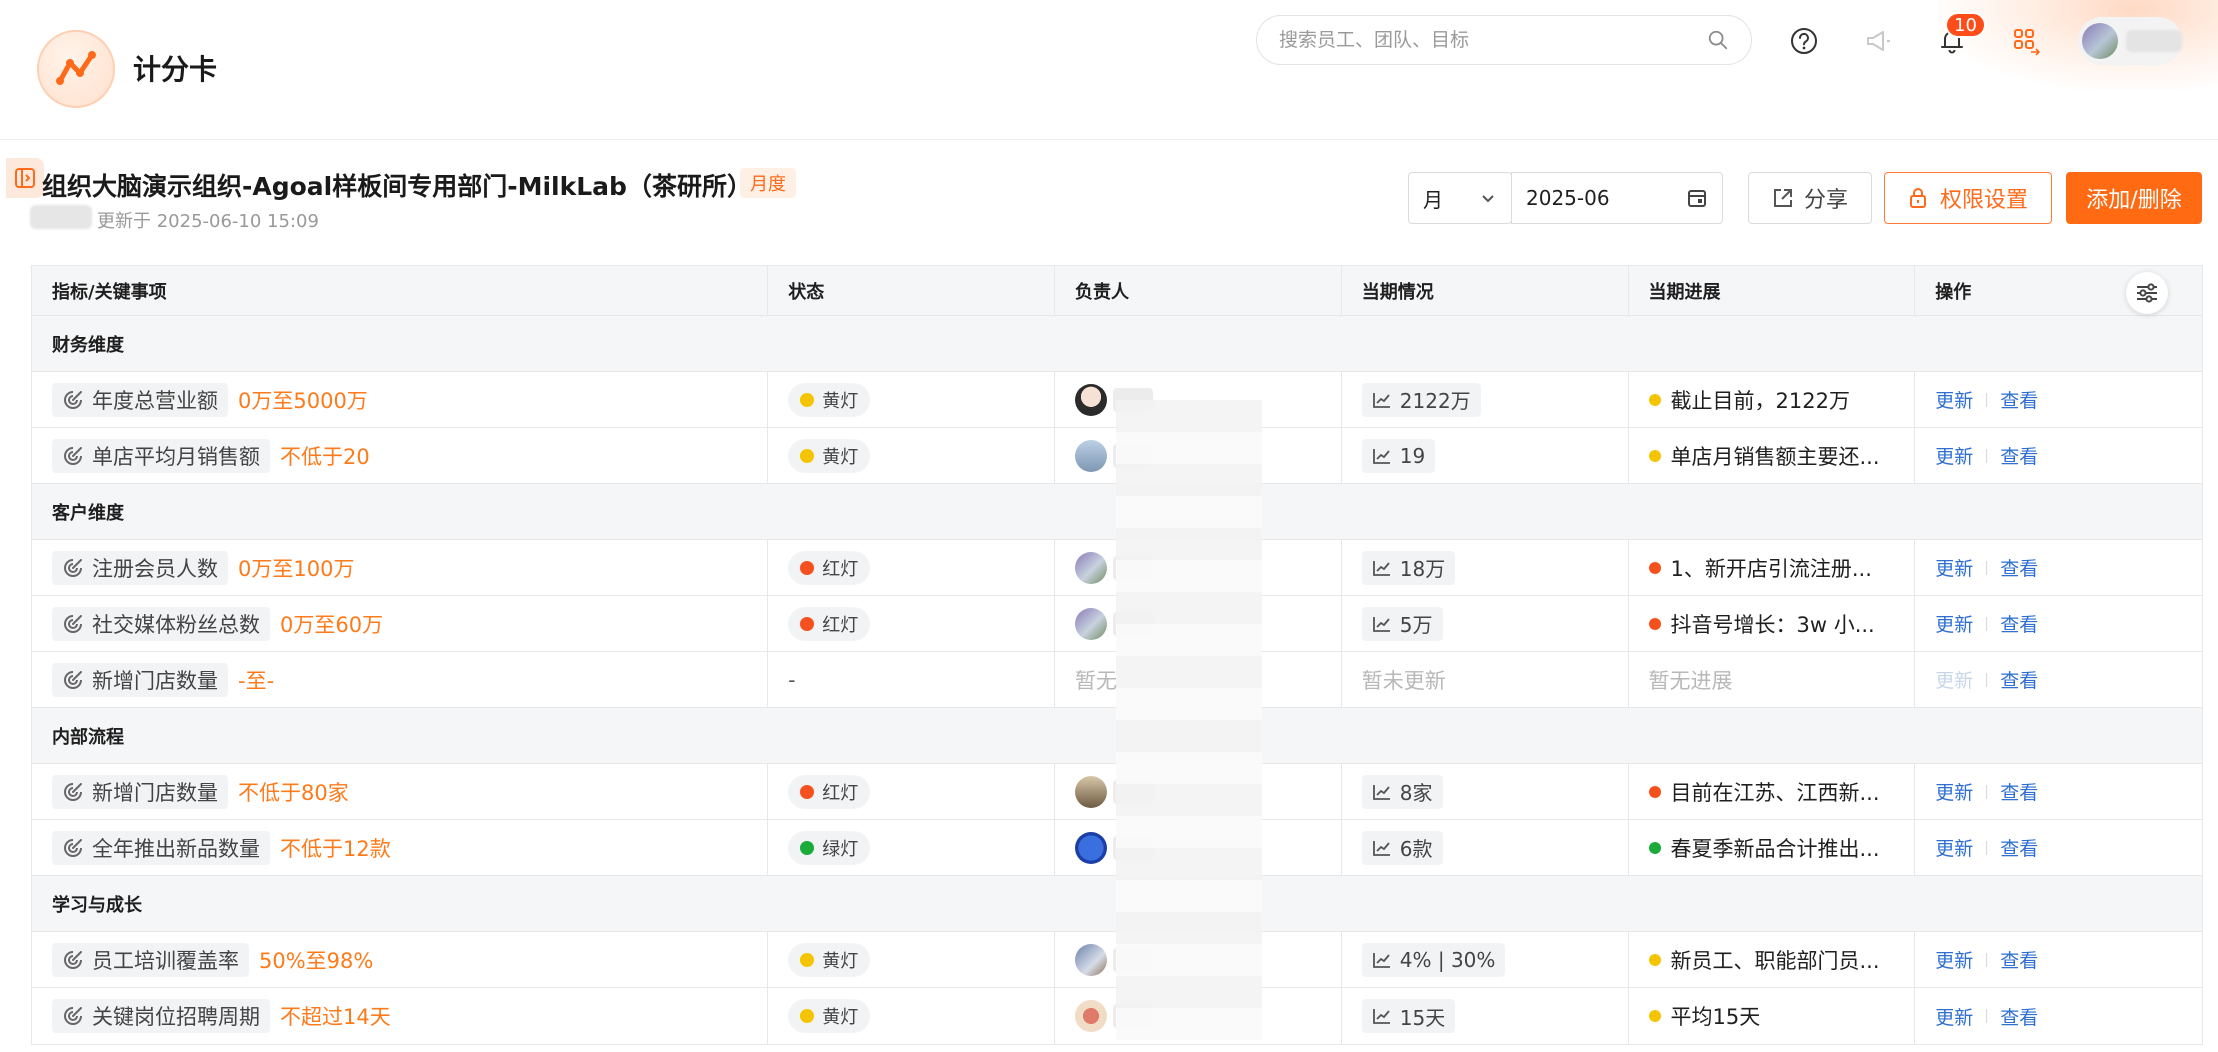 This screenshot has width=2218, height=1052. I want to click on sidebar-toggle-button, so click(25, 178).